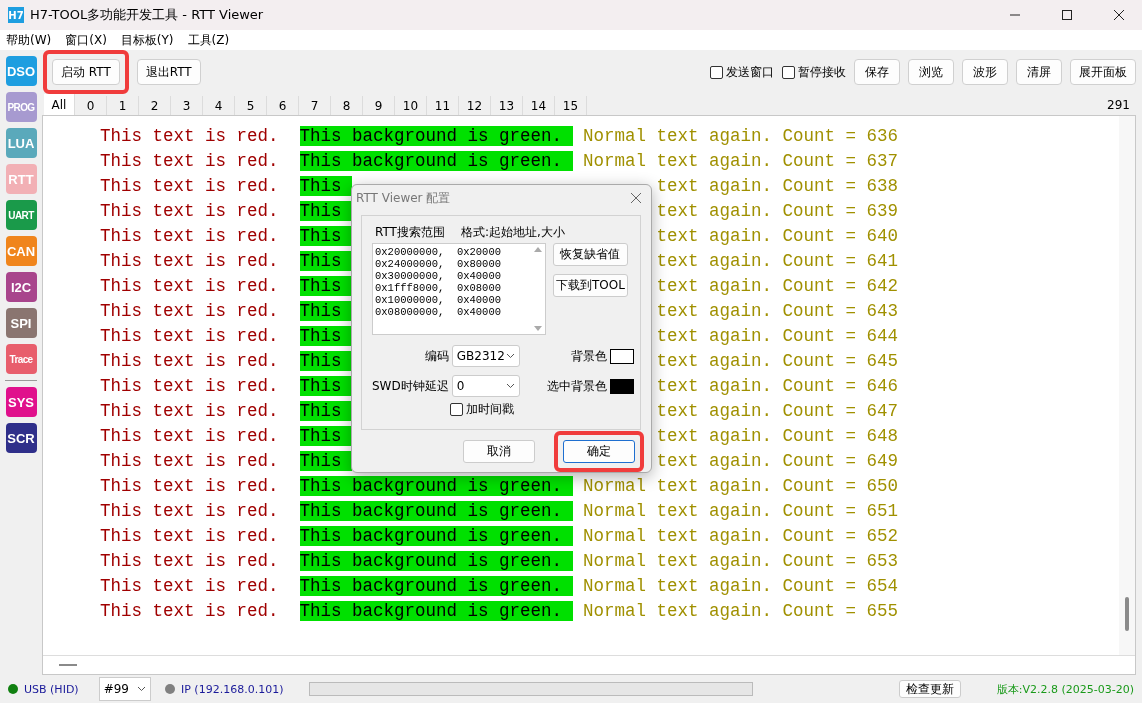  What do you see at coordinates (777, 360) in the screenshot?
I see `terminal-text: text again. Count = 645` at bounding box center [777, 360].